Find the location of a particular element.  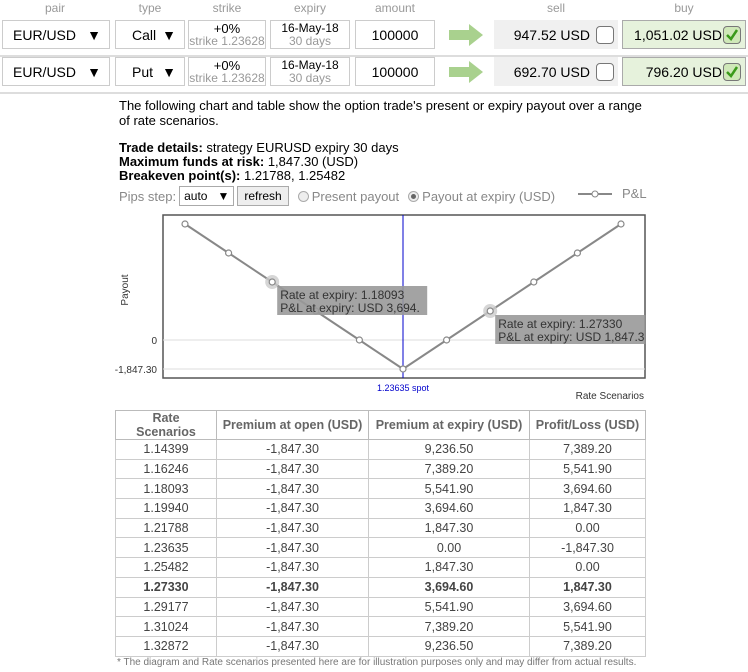

sell-price: 947.52 USD is located at coordinates (556, 34).